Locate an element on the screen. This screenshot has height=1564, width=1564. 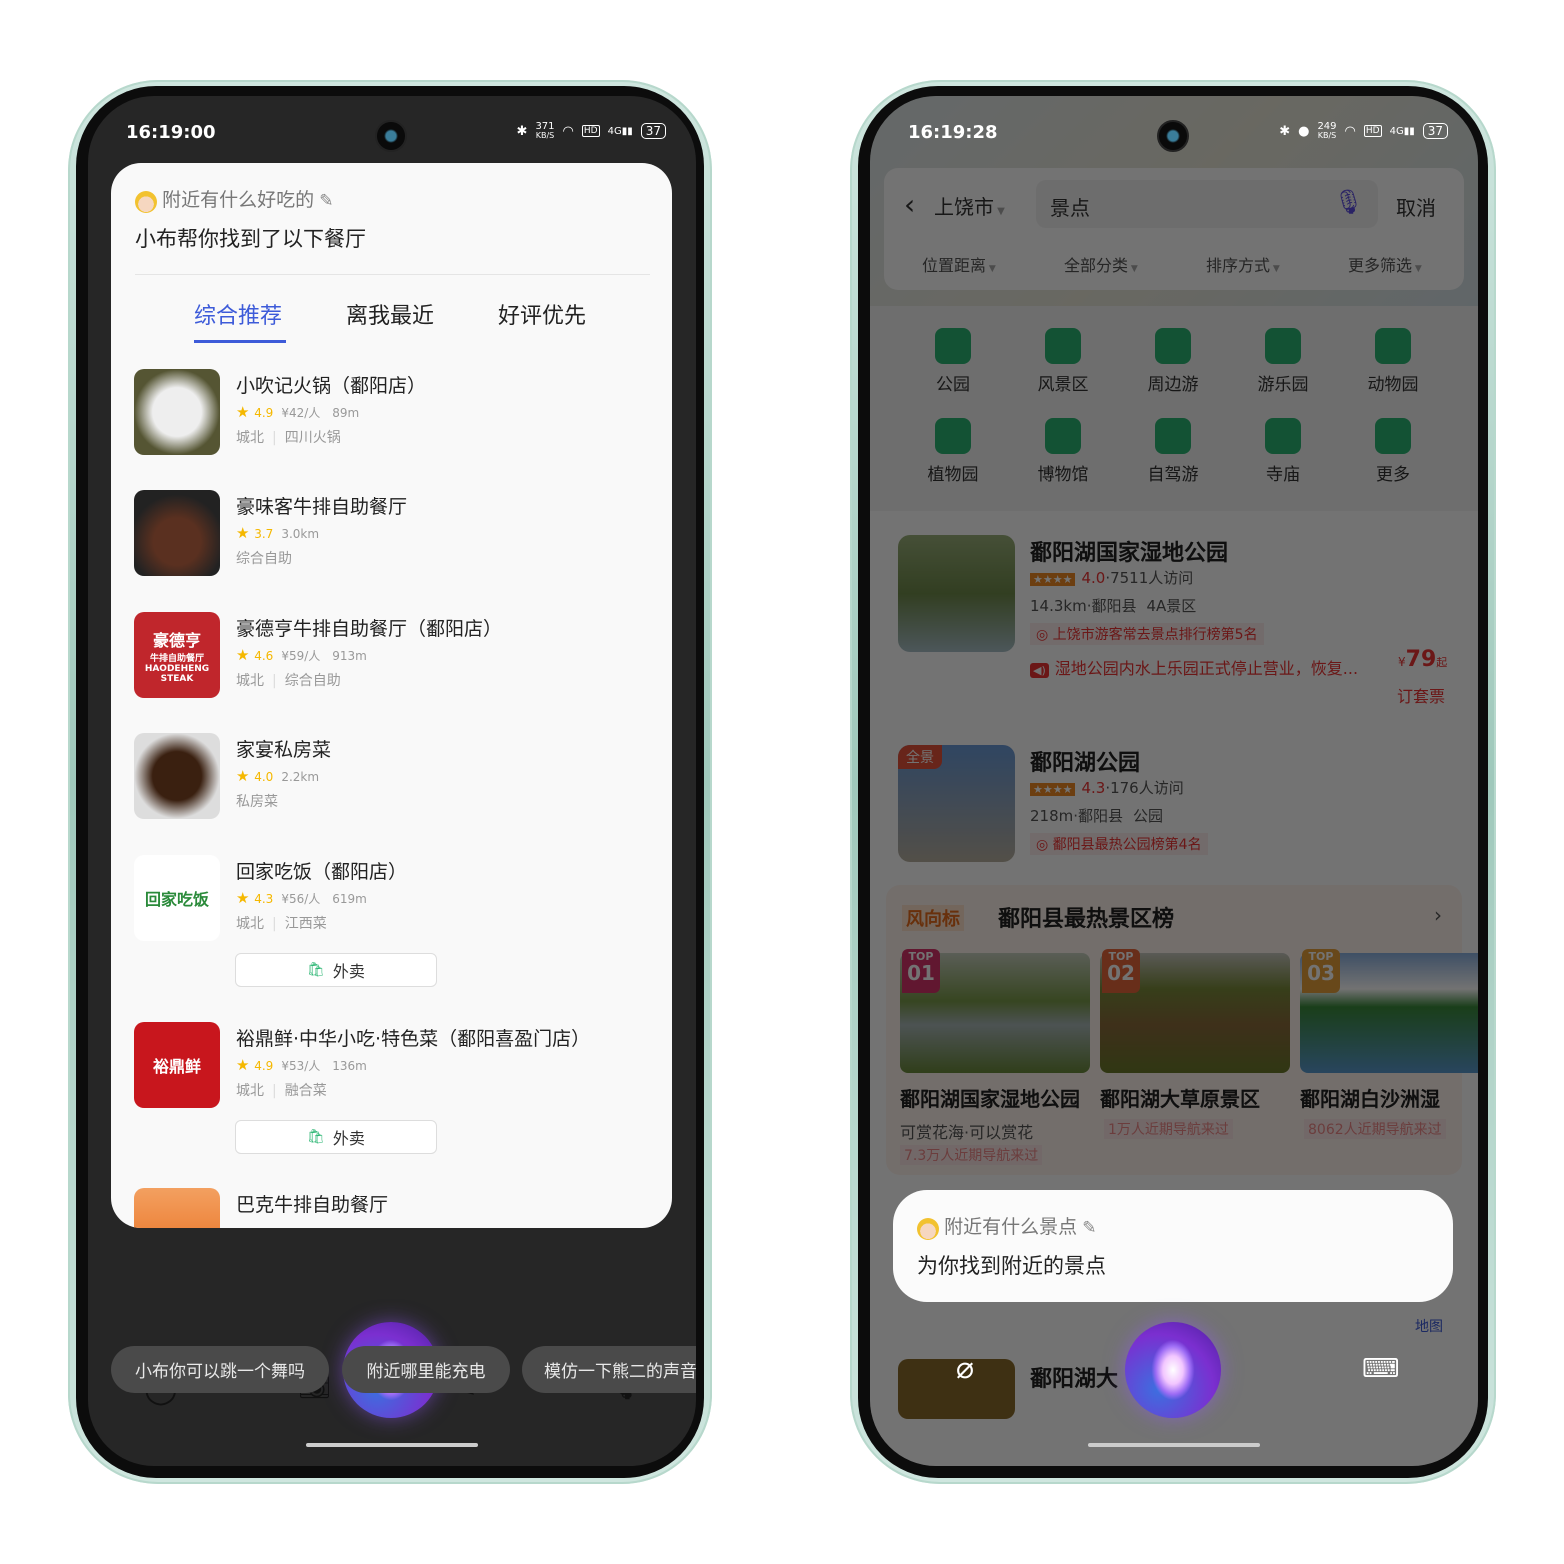
filter-label: 排序方式 is located at coordinates (1238, 265).